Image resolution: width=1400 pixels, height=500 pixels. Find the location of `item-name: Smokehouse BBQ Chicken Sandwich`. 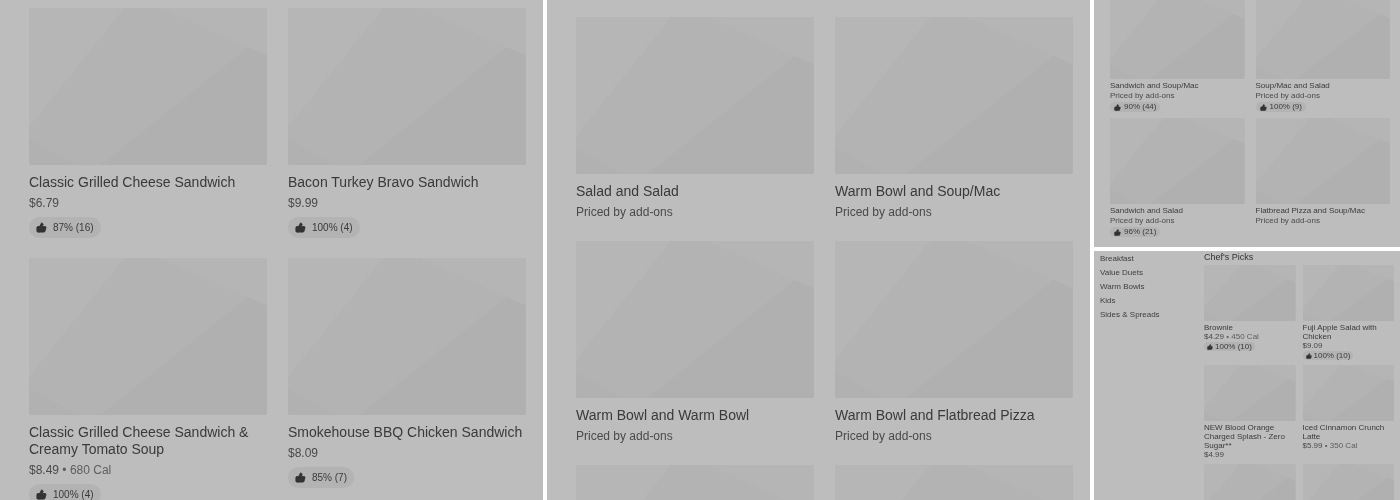

item-name: Smokehouse BBQ Chicken Sandwich is located at coordinates (405, 432).